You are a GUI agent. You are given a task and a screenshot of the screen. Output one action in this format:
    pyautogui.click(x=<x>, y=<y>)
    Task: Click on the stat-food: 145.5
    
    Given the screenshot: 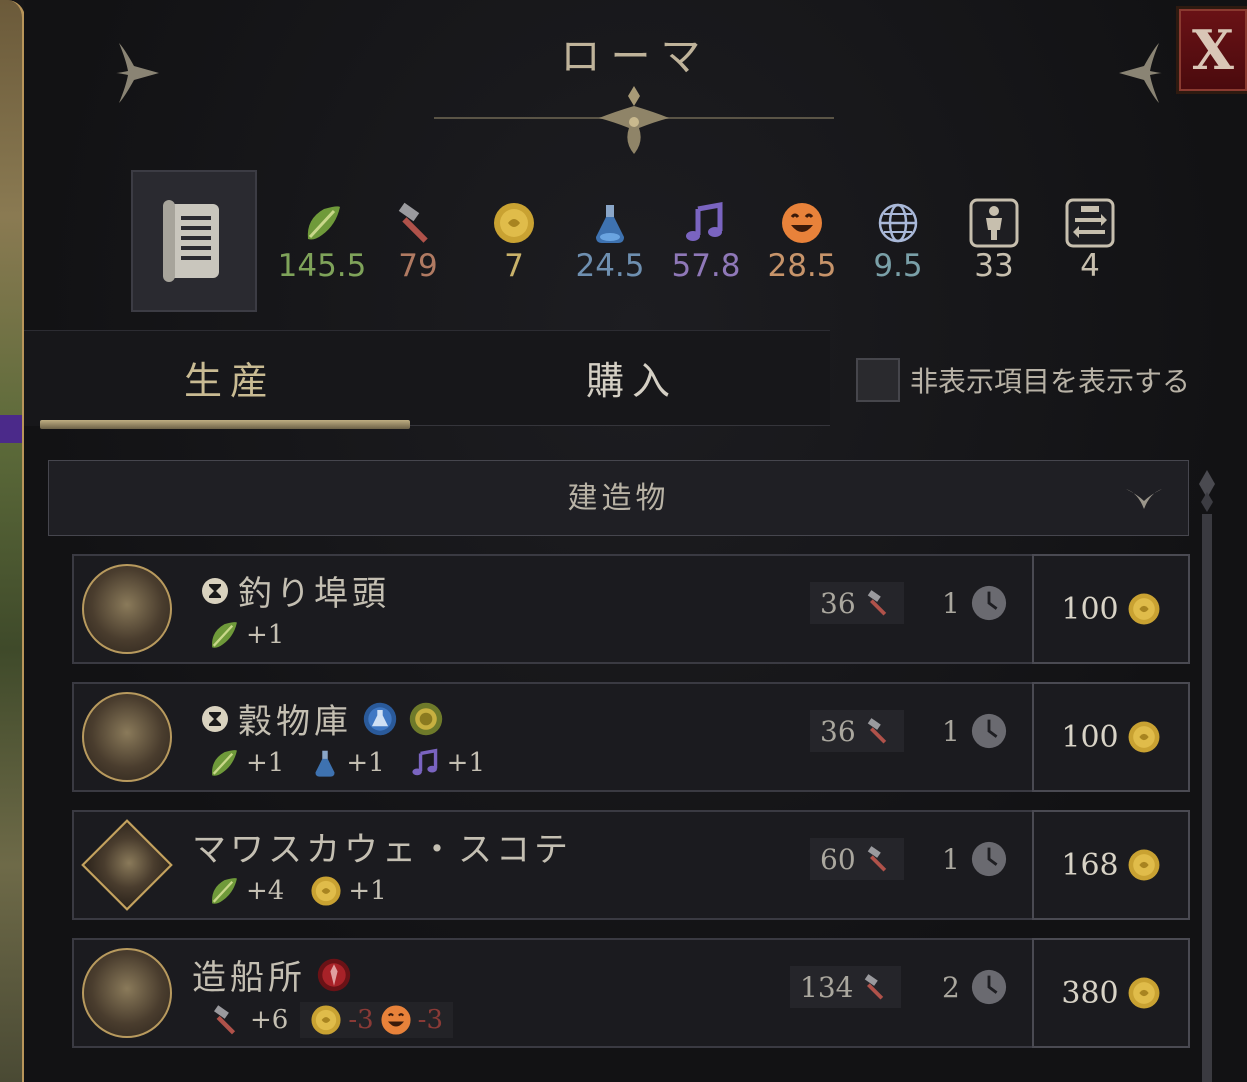 What is the action you would take?
    pyautogui.click(x=322, y=241)
    